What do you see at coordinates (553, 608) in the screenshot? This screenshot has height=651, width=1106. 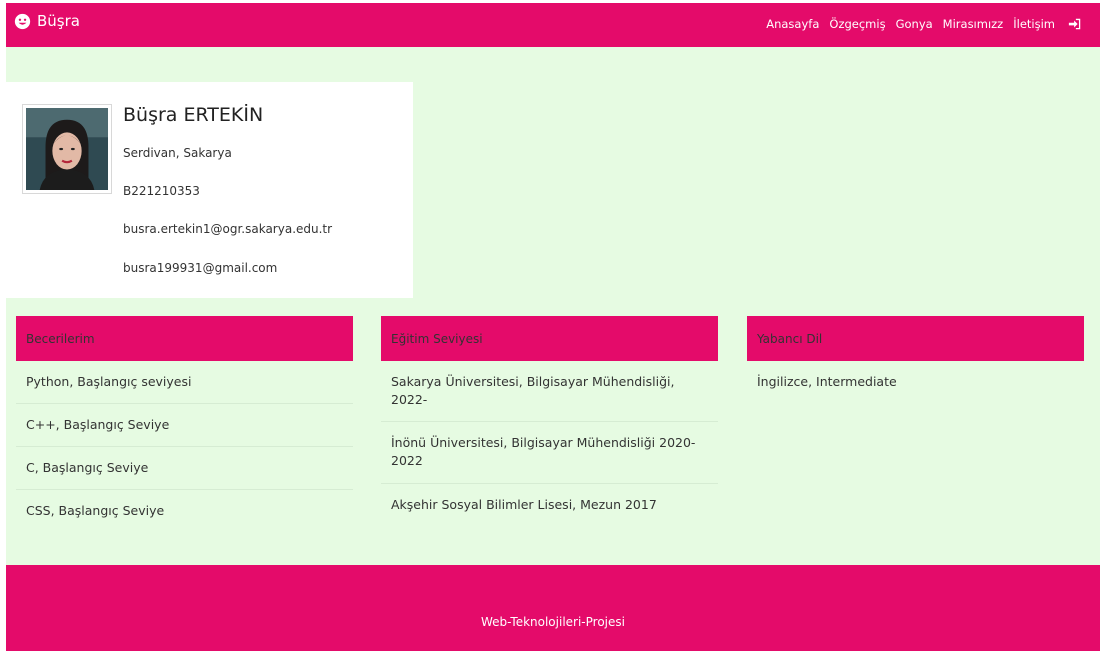 I see `footer: Web-Teknolojileri-Projesi` at bounding box center [553, 608].